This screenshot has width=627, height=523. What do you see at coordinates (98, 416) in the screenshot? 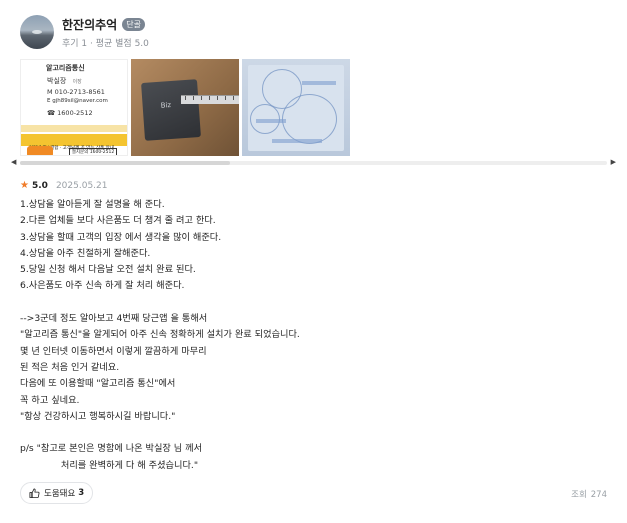
I see `review-line: "항상 건강하시고 행복하시길 바랍니다."` at bounding box center [98, 416].